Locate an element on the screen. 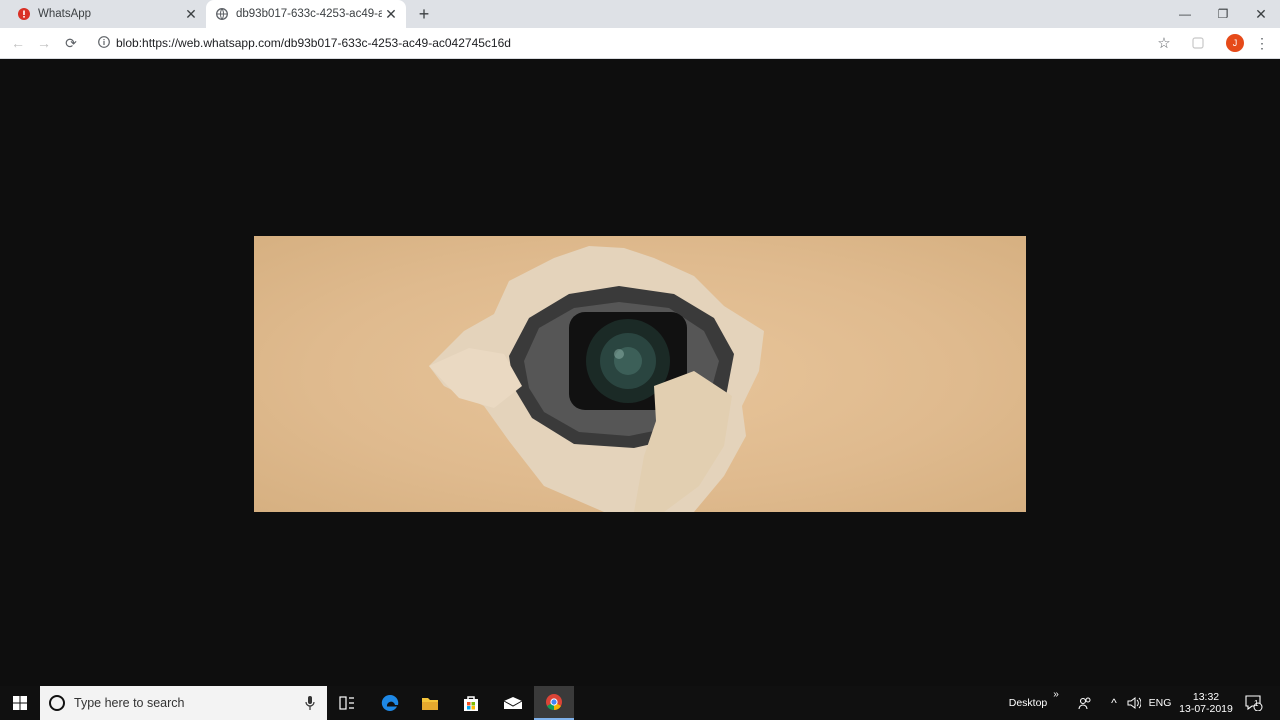  minimize-button: — is located at coordinates (1185, 14).